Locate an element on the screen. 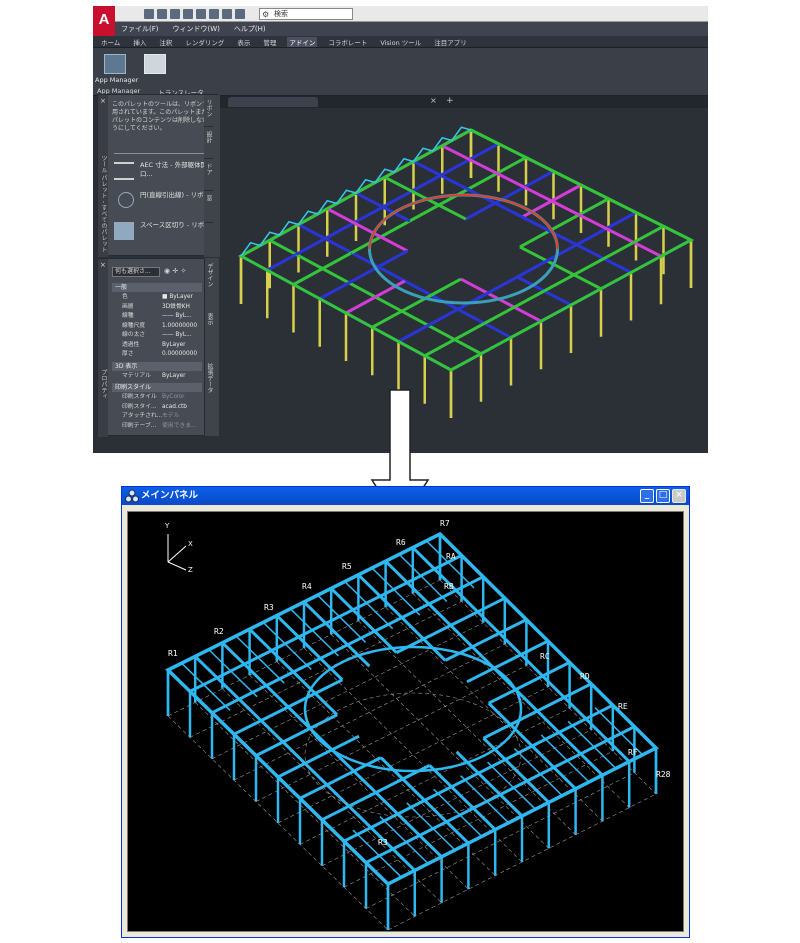  redo-icon is located at coordinates (227, 14).